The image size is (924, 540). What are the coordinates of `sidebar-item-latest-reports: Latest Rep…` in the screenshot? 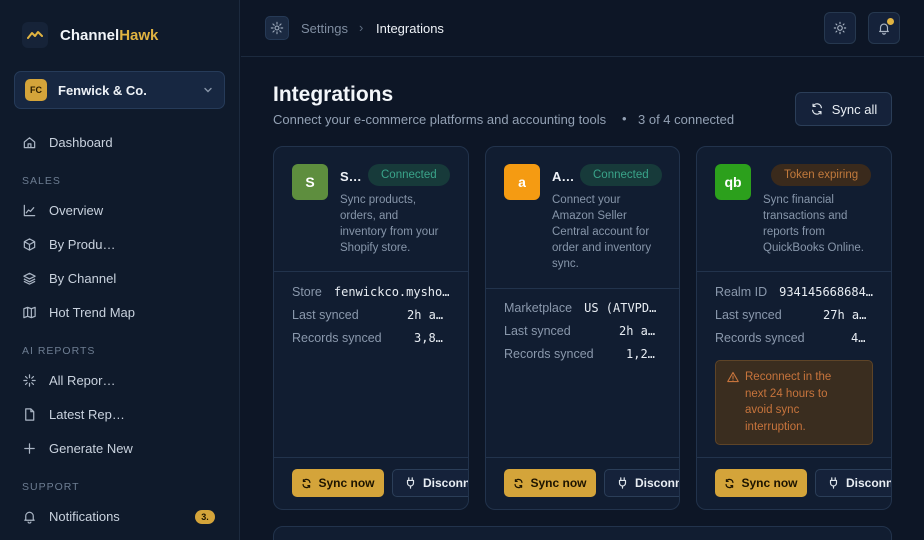 It's located at (73, 414).